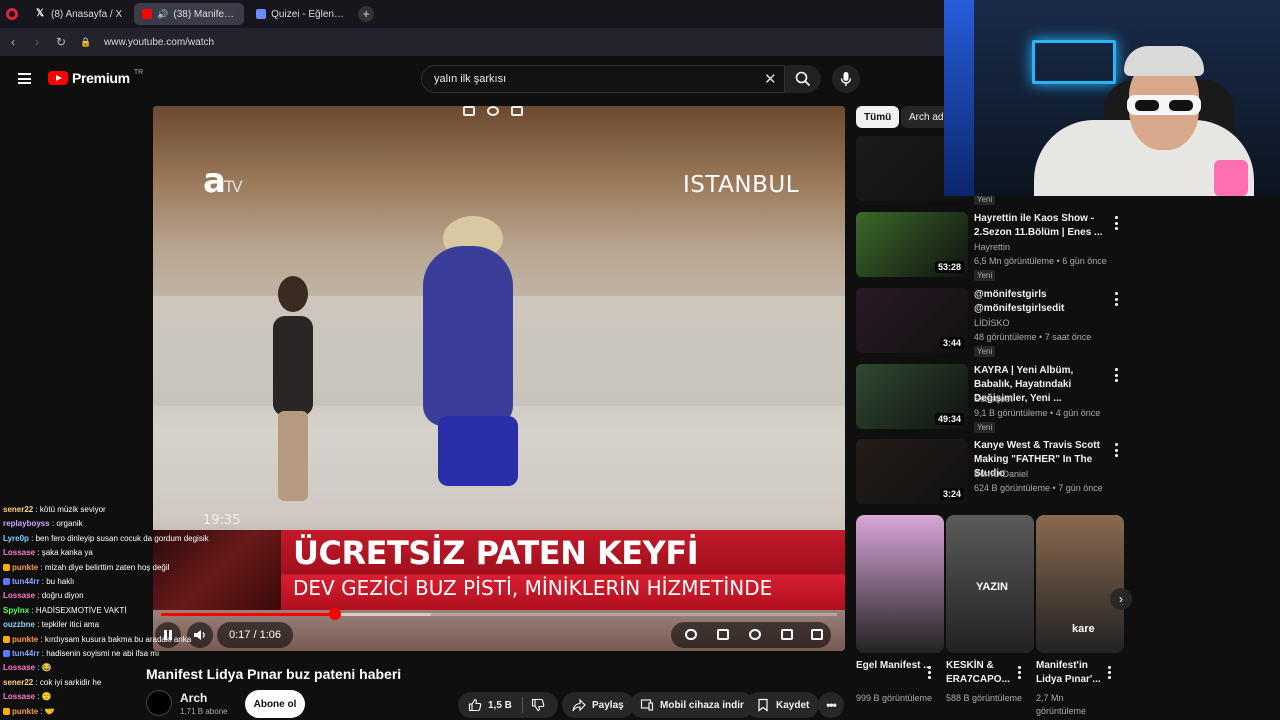  Describe the element at coordinates (37, 42) in the screenshot. I see `forward-icon: ›` at that location.